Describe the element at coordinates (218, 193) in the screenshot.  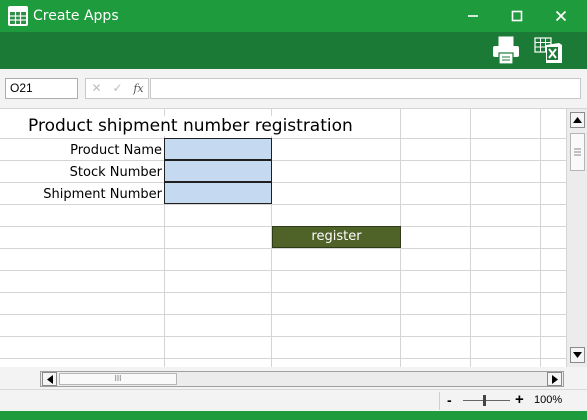
I see `shipment-number-input` at that location.